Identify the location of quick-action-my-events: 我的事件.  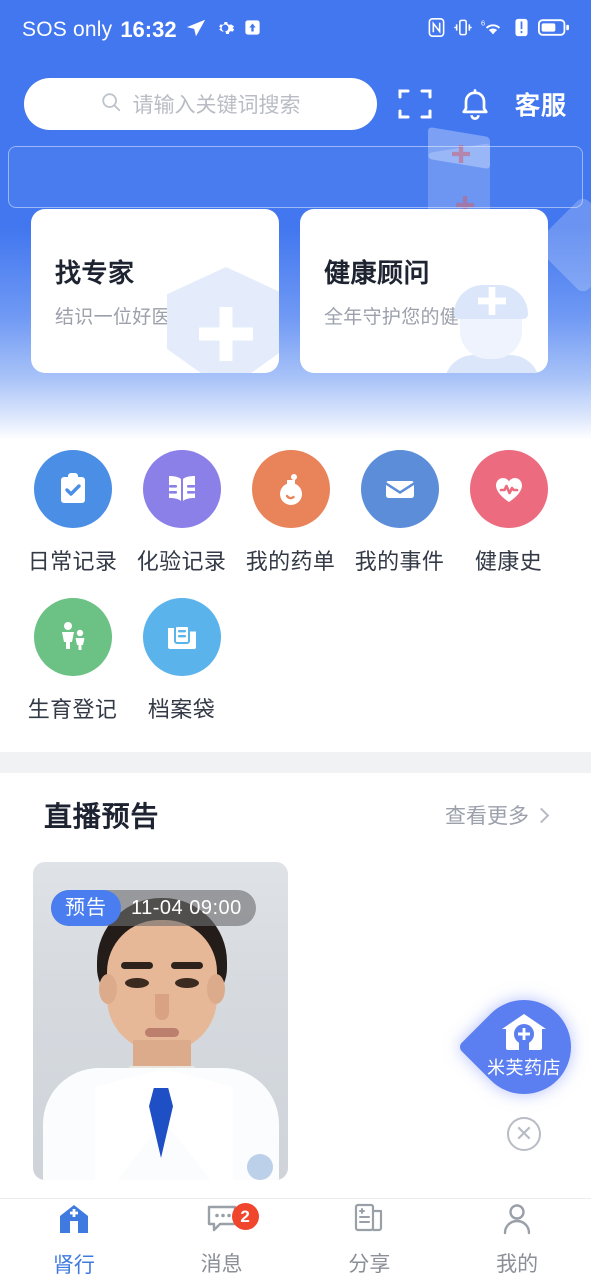
(399, 513).